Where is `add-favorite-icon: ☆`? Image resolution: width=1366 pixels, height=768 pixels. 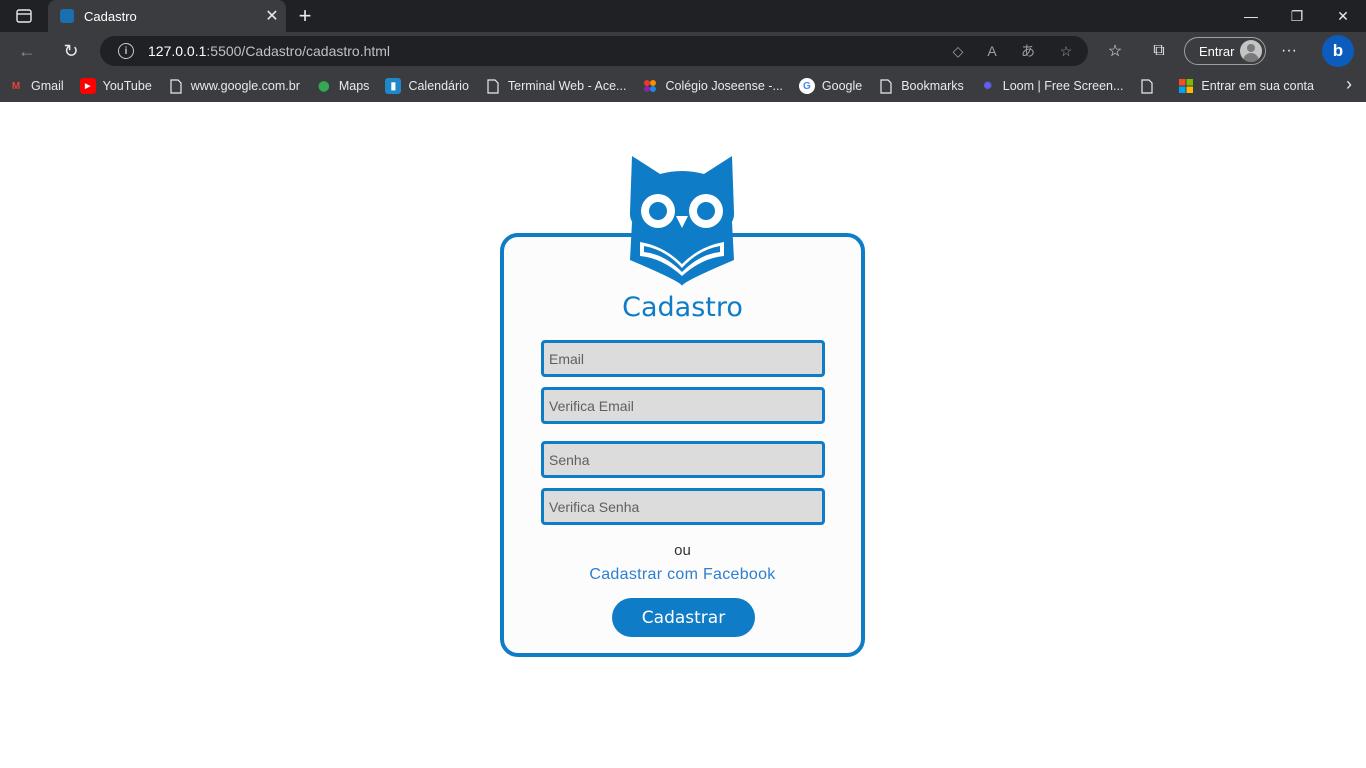 add-favorite-icon: ☆ is located at coordinates (1066, 51).